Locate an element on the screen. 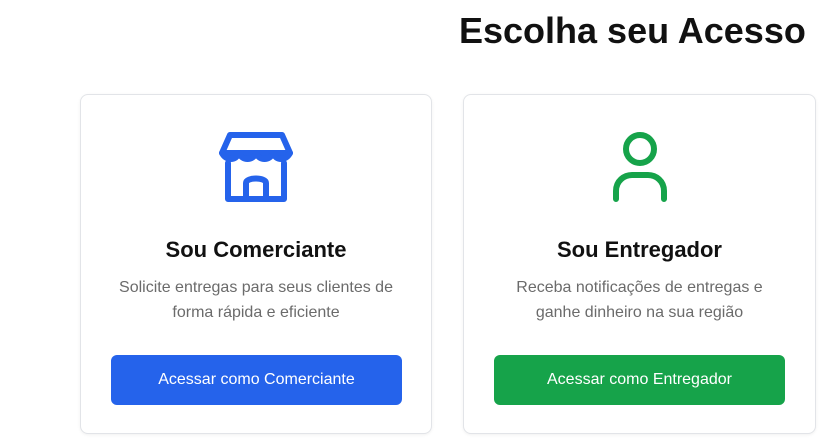 The image size is (824, 443). courier-card-title: Sou Entregador is located at coordinates (639, 249).